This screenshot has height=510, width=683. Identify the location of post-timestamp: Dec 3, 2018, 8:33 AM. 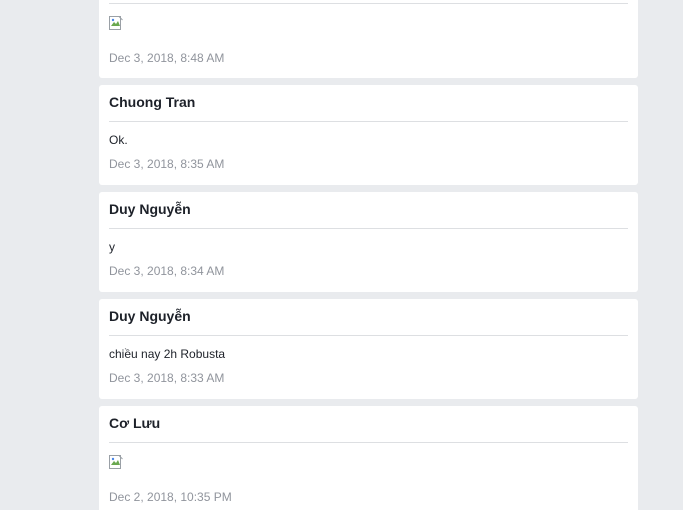
(166, 378).